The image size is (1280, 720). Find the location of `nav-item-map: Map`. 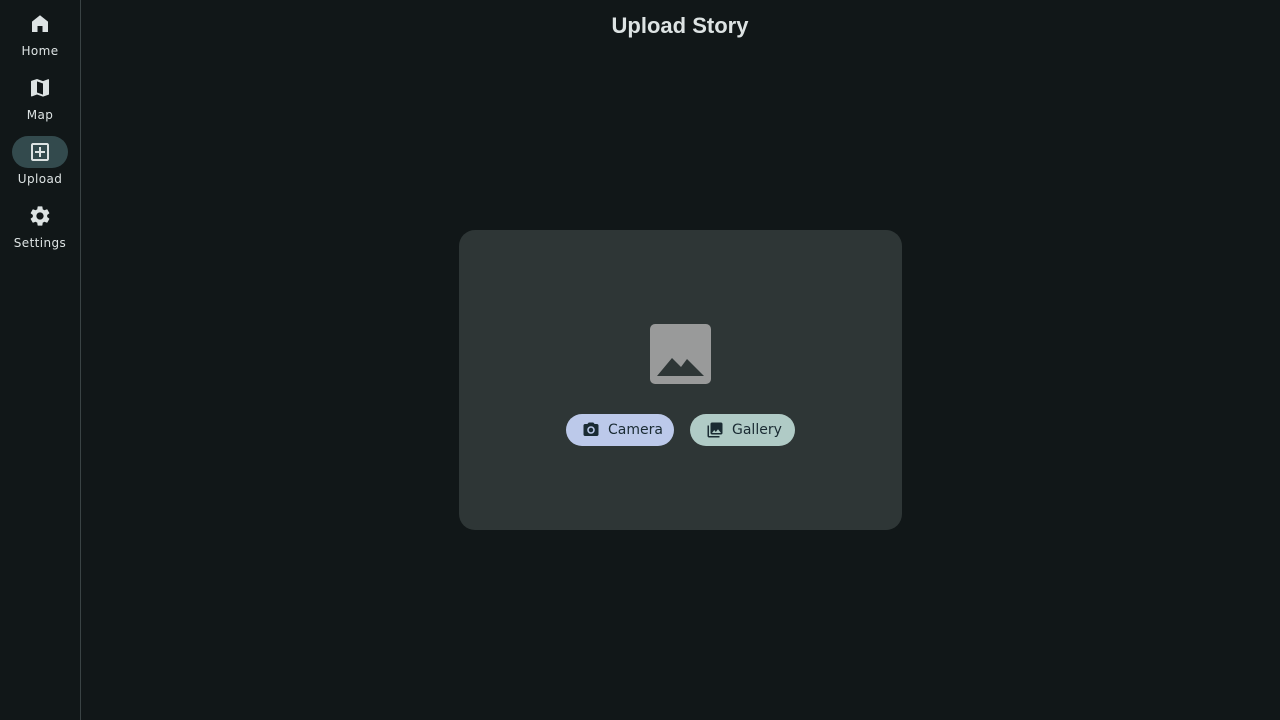

nav-item-map: Map is located at coordinates (40, 100).